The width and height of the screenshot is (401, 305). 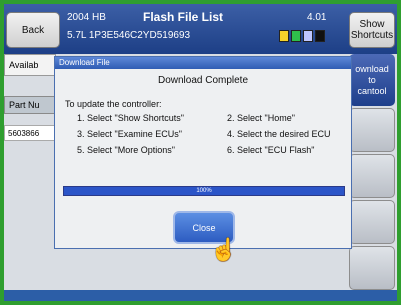 I want to click on download-progress-bar: 100%, so click(x=204, y=191).